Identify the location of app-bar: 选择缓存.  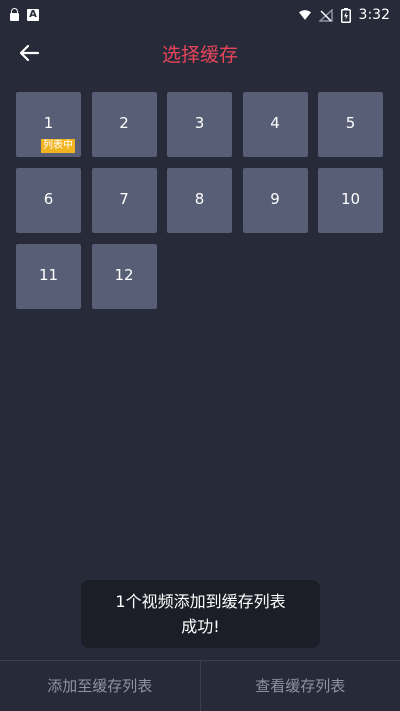
(200, 52).